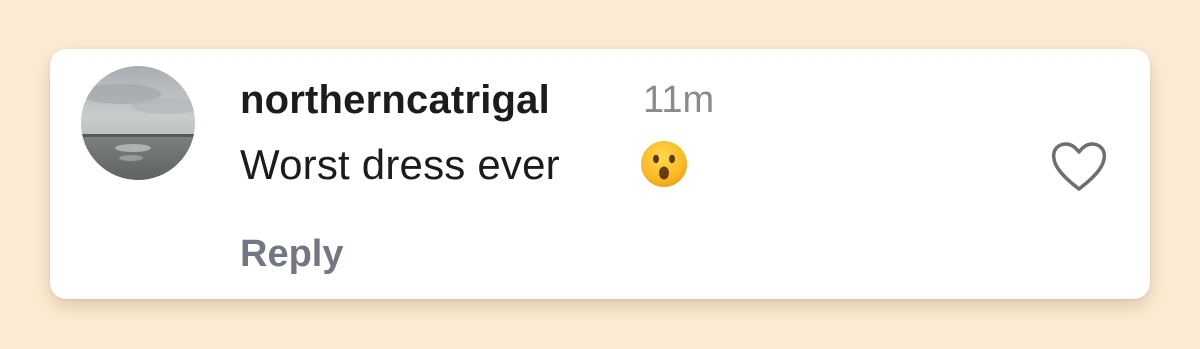 The image size is (1200, 349). What do you see at coordinates (395, 100) in the screenshot?
I see `username: northerncatrigal` at bounding box center [395, 100].